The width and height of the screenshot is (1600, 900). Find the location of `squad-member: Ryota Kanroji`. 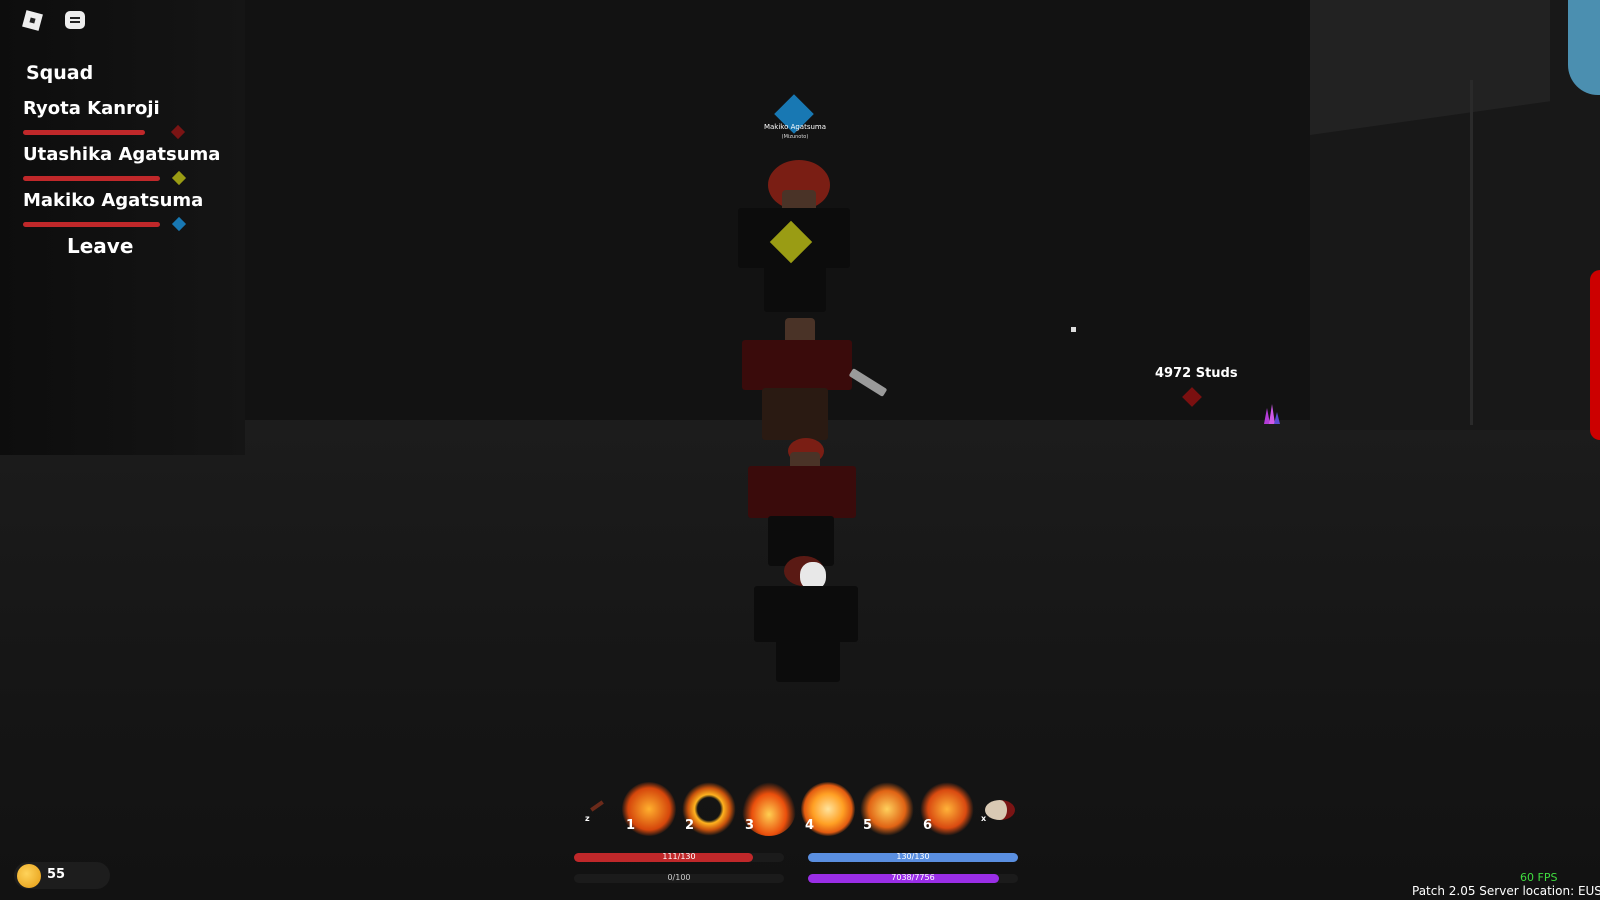

squad-member: Ryota Kanroji is located at coordinates (123, 119).